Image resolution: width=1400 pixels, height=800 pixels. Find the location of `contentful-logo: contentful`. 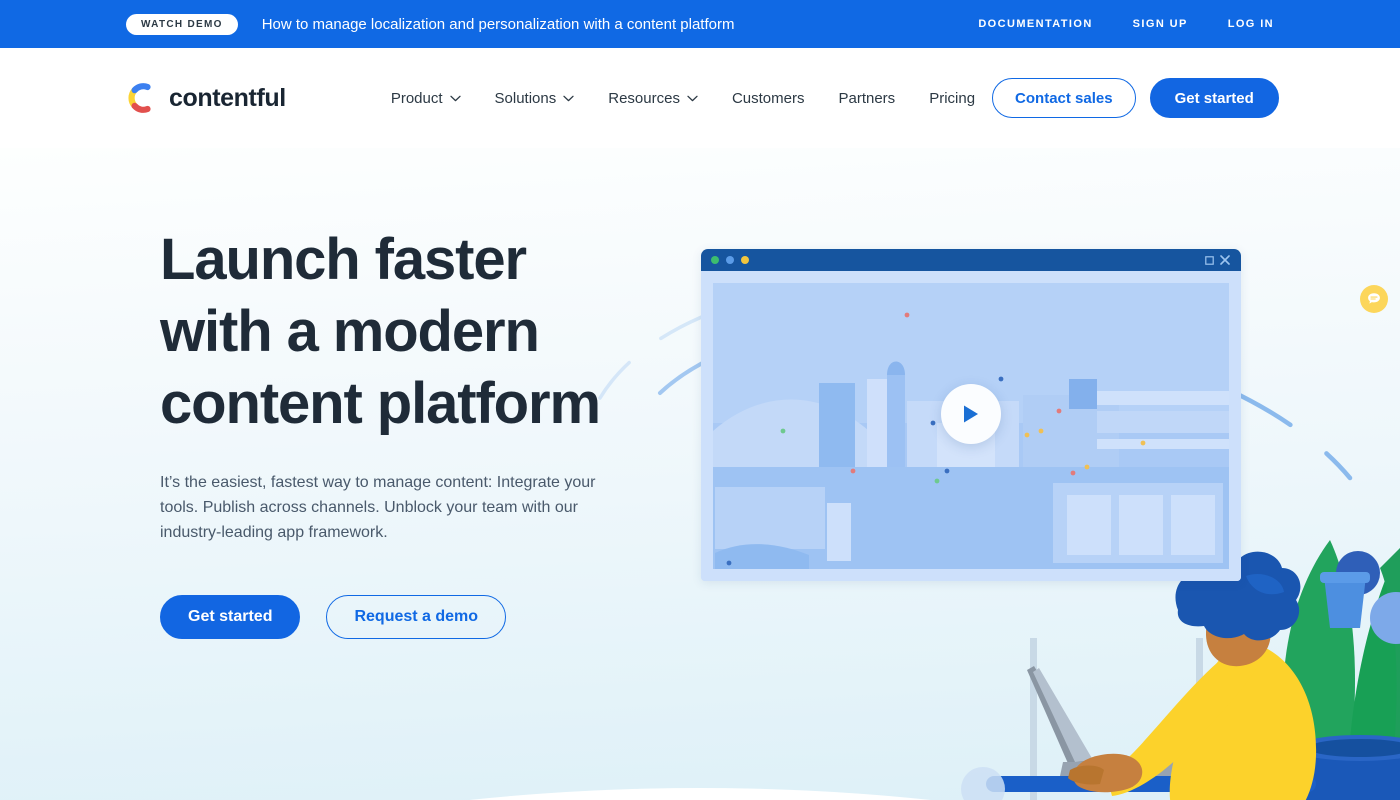

contentful-logo: contentful is located at coordinates (206, 98).